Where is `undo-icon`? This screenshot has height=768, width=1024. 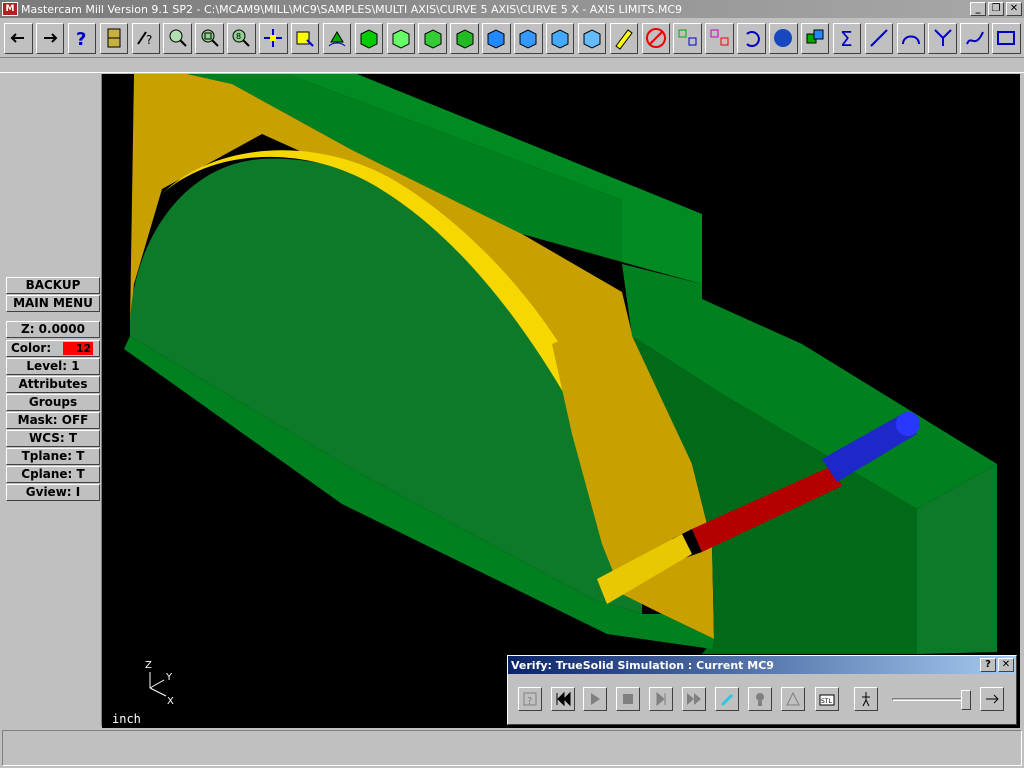
undo-icon is located at coordinates (753, 39).